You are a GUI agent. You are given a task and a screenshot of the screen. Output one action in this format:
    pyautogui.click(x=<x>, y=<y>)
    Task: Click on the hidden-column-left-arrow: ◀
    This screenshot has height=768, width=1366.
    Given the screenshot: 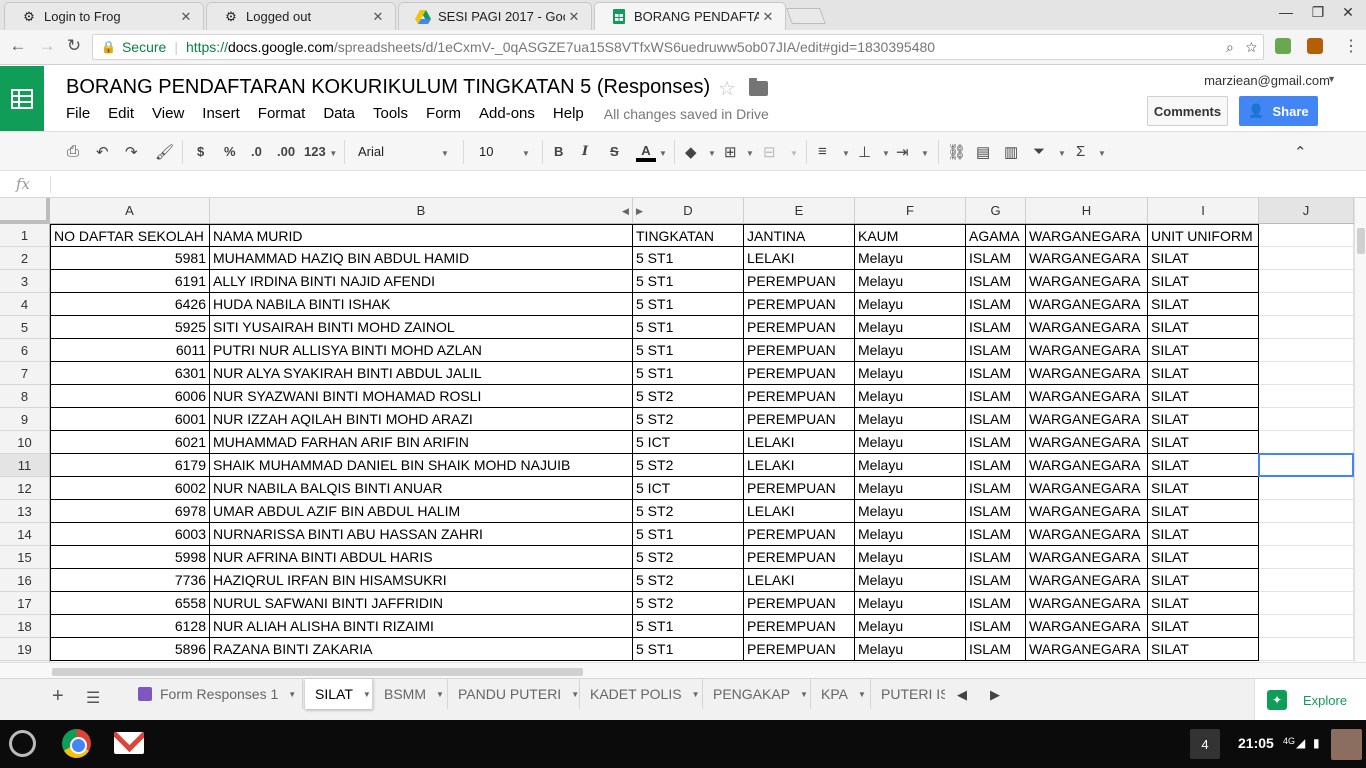 What is the action you would take?
    pyautogui.click(x=625, y=211)
    